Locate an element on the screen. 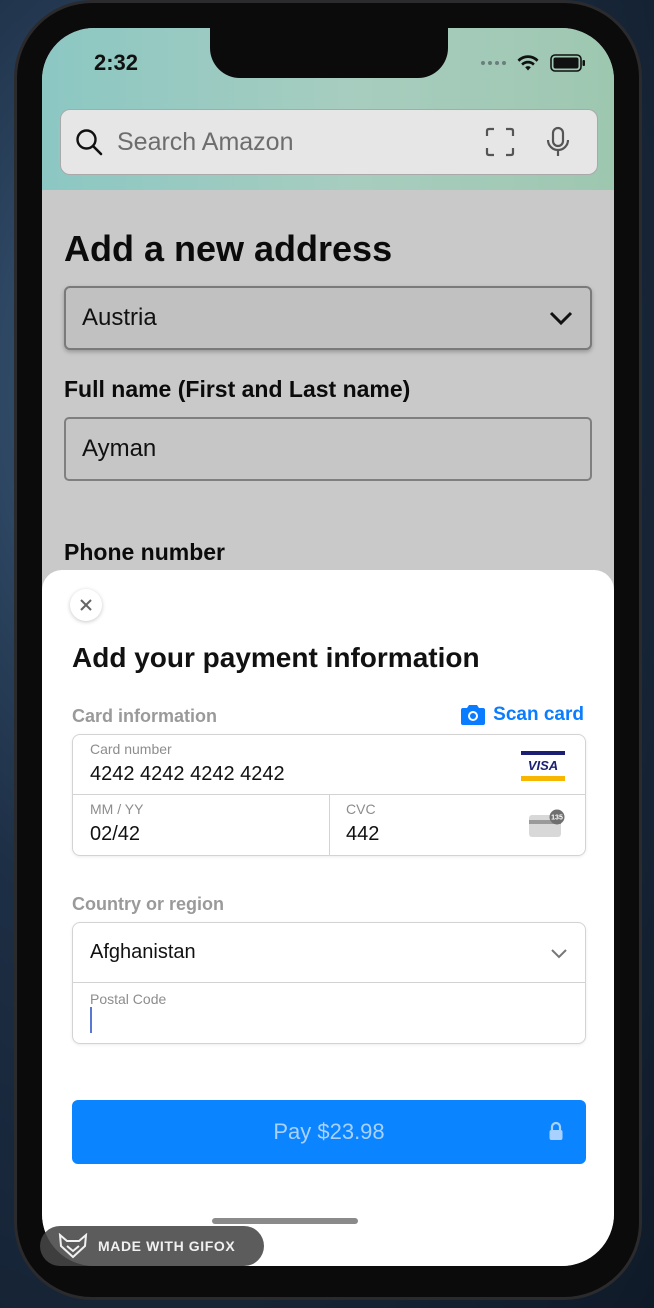 This screenshot has width=654, height=1308. status-time: 2:32 is located at coordinates (116, 62).